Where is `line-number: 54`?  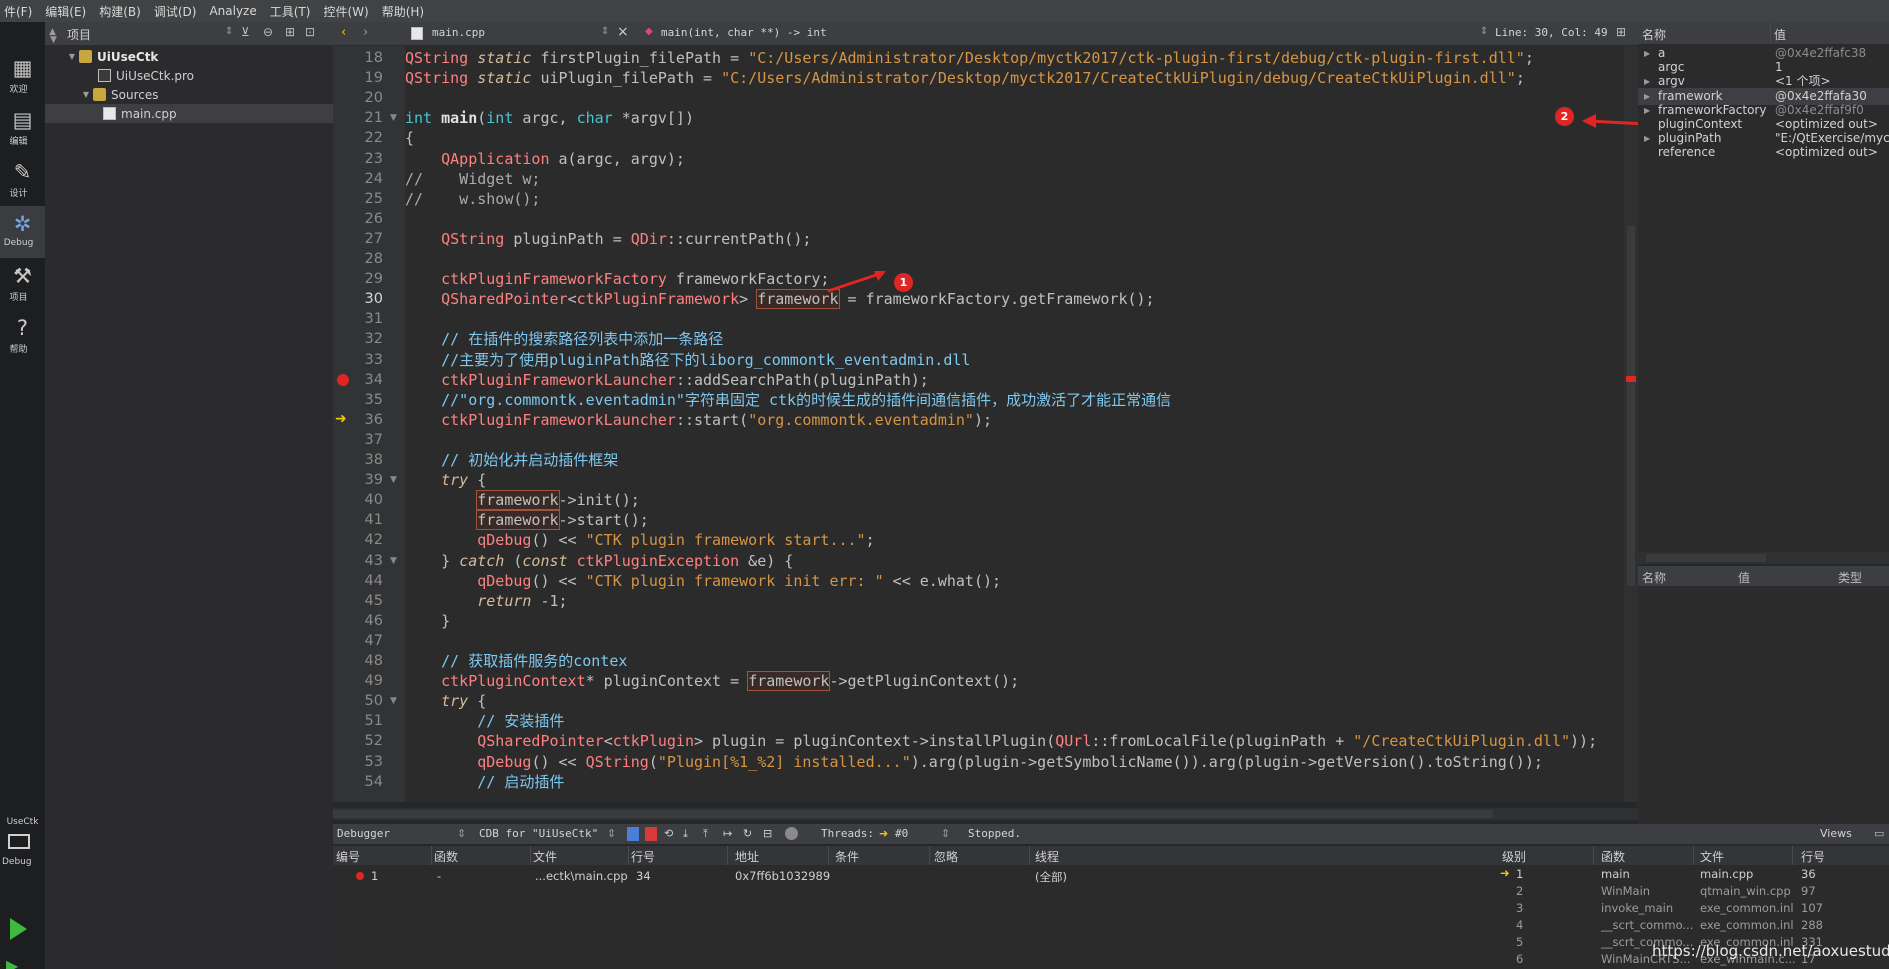
line-number: 54 is located at coordinates (363, 782).